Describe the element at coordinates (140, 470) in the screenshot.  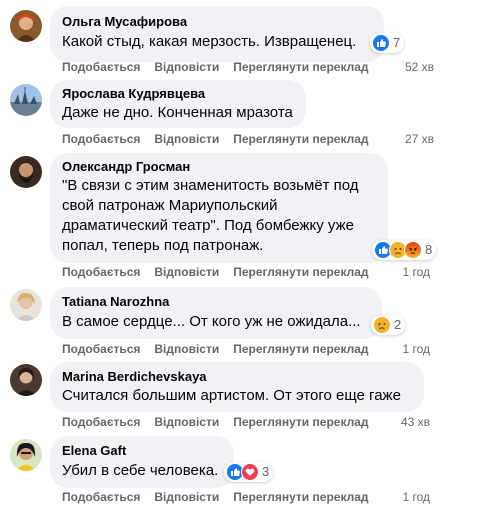
I see `comment-text: Убил в себе человека.` at that location.